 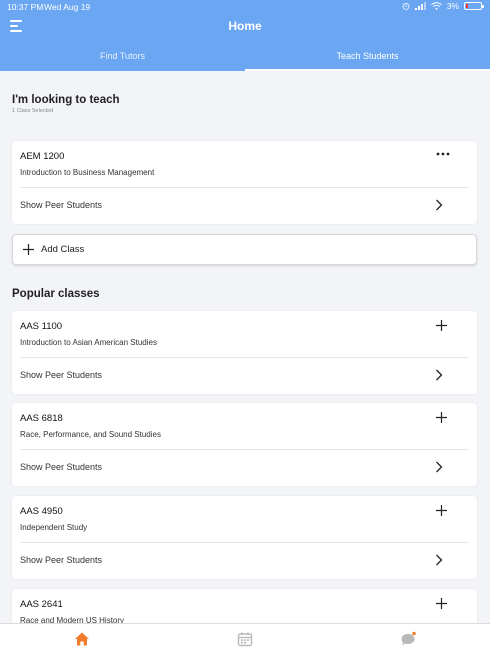 What do you see at coordinates (474, 6) in the screenshot?
I see `battery-icon` at bounding box center [474, 6].